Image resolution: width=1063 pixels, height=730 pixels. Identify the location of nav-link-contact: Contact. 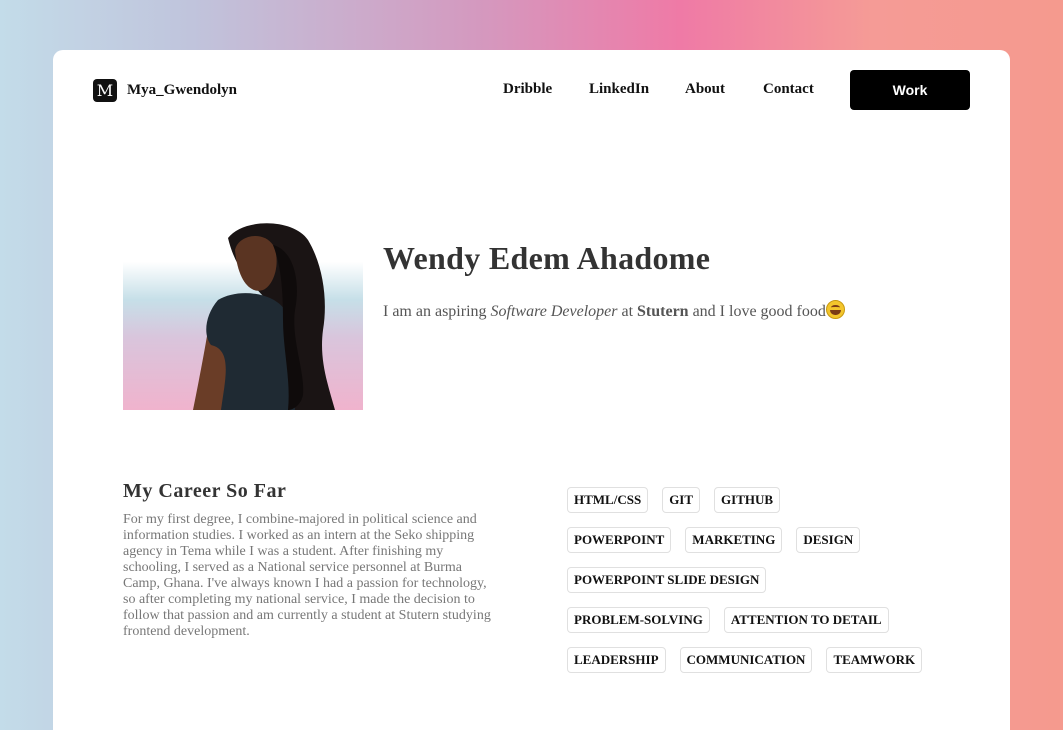
(788, 89).